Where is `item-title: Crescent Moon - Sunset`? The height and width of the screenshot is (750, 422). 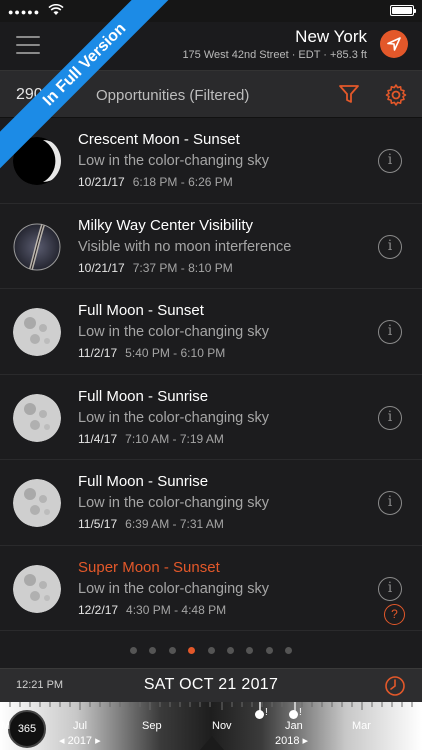
item-title: Crescent Moon - Sunset is located at coordinates (159, 139).